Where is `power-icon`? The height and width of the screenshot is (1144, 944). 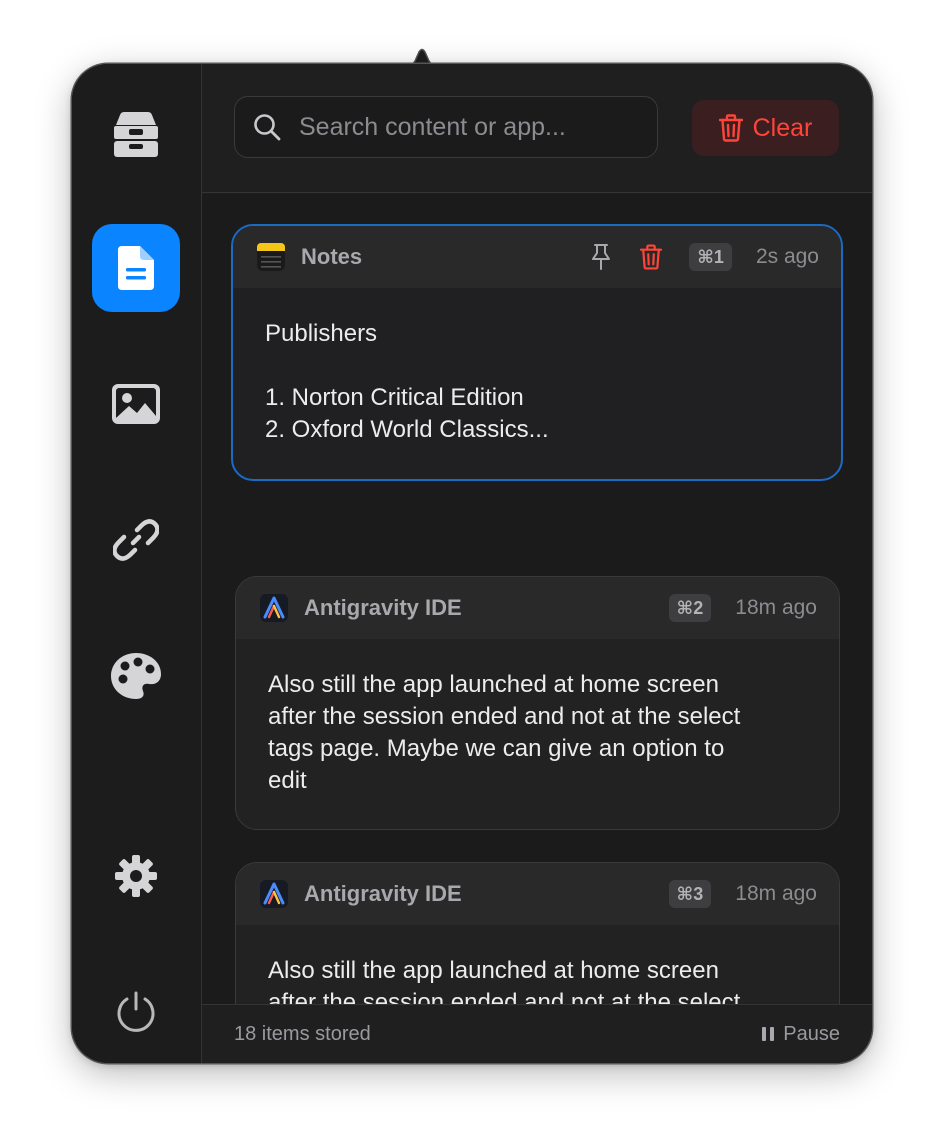 power-icon is located at coordinates (136, 1011).